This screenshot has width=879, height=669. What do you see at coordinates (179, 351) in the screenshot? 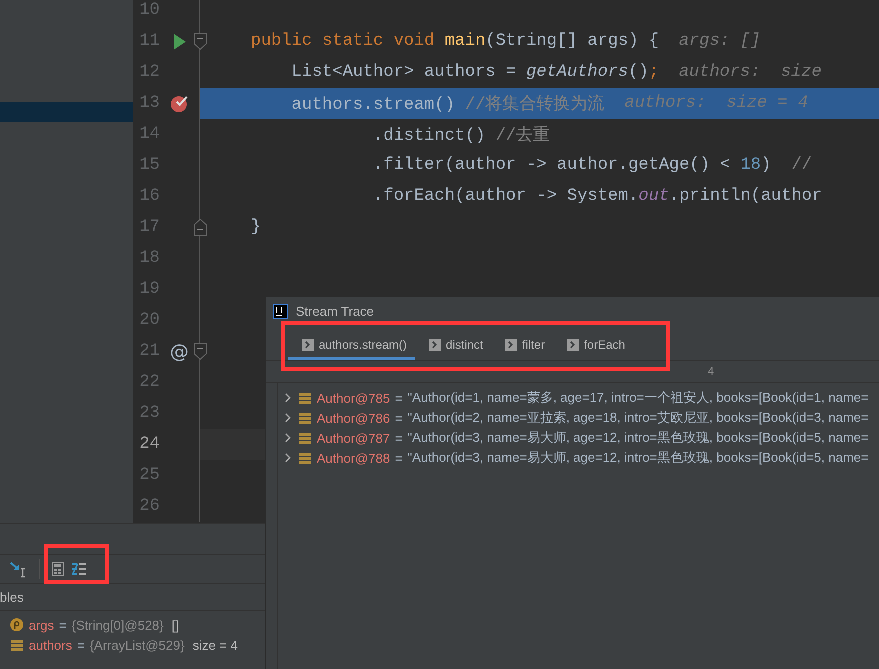
I see `gutter-mark: @` at bounding box center [179, 351].